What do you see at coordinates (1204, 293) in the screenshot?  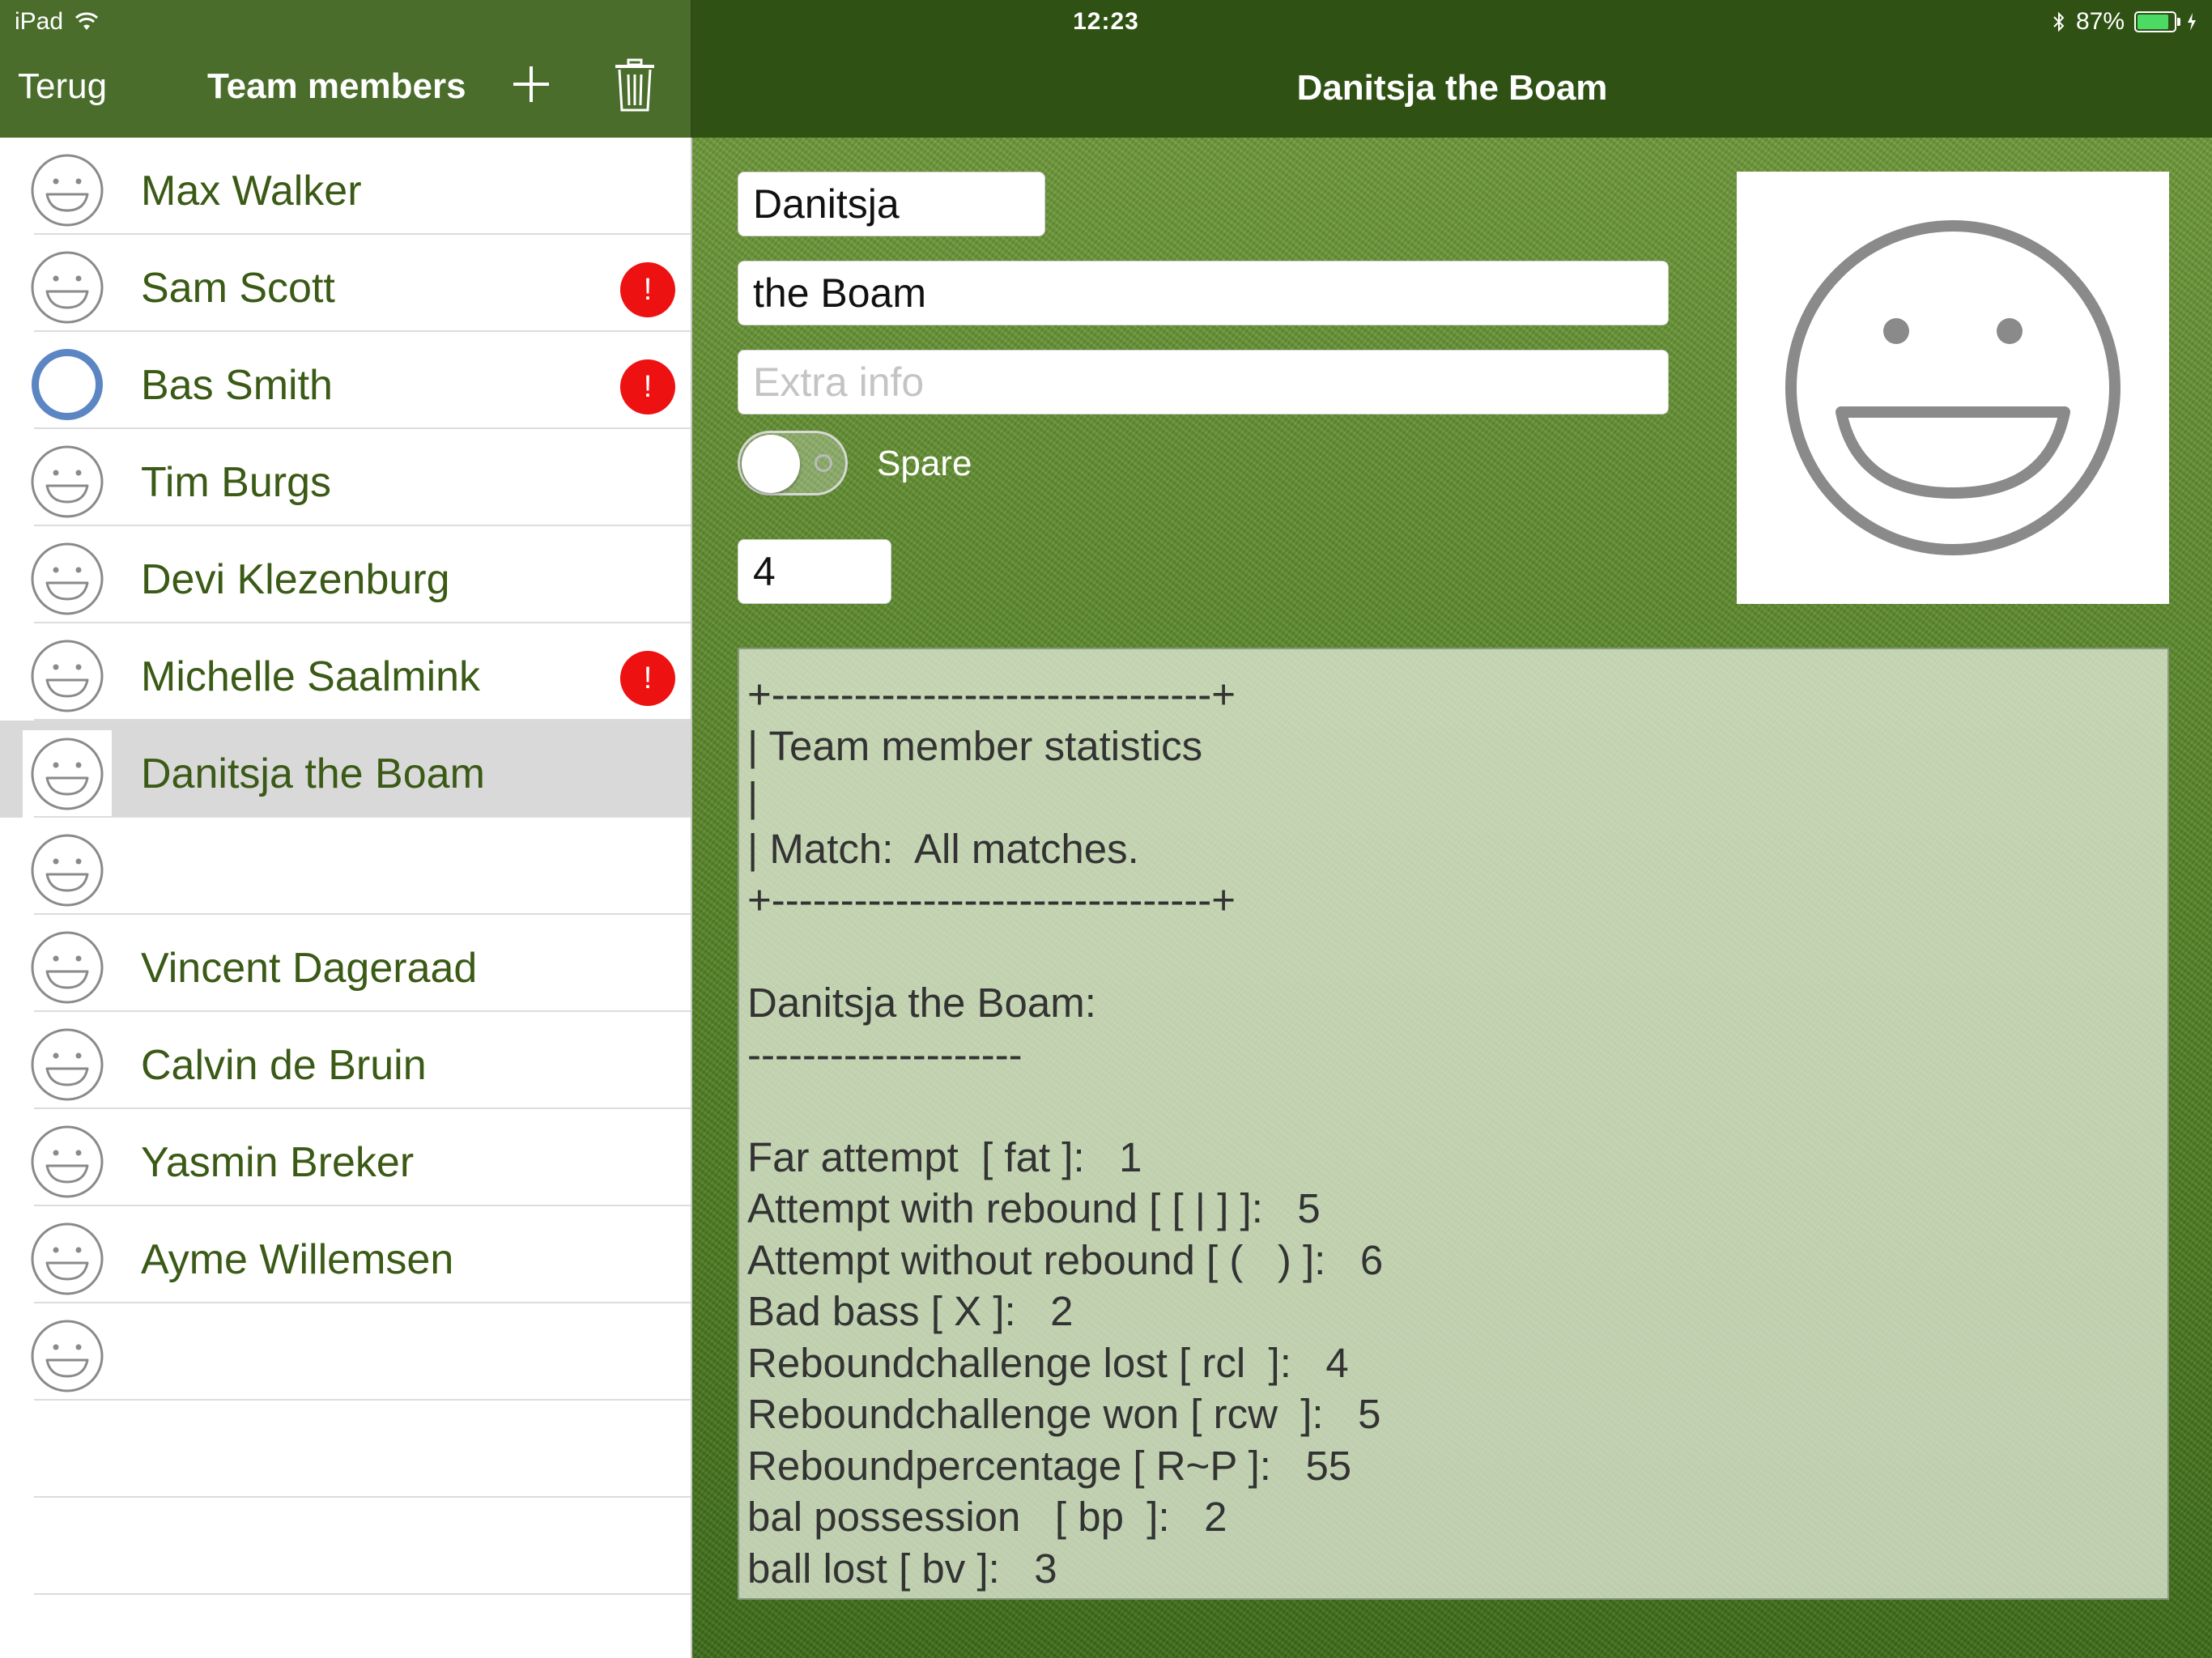 I see `last-name-field` at bounding box center [1204, 293].